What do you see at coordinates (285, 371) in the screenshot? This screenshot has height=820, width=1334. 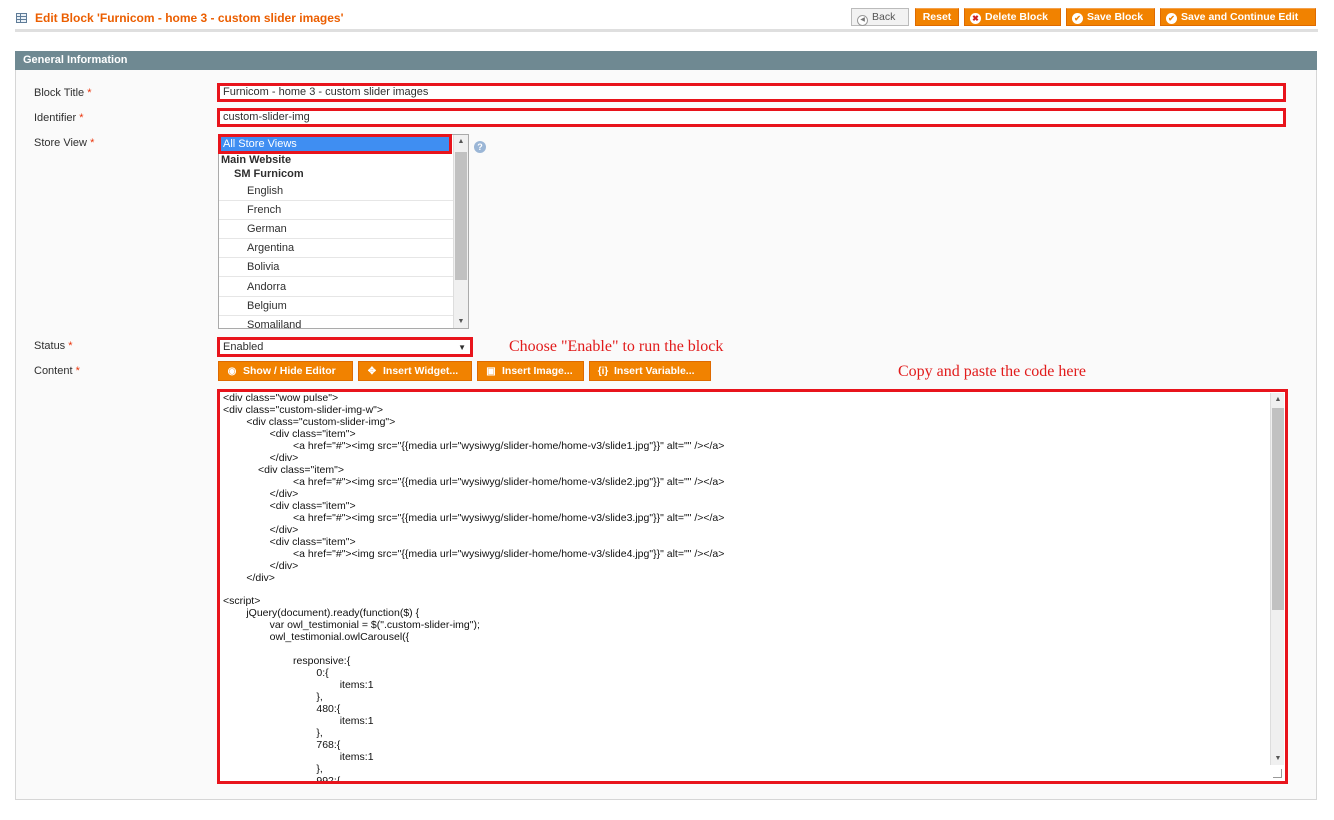 I see `show-hide-editor-button: ◉ Show / Hide Editor` at bounding box center [285, 371].